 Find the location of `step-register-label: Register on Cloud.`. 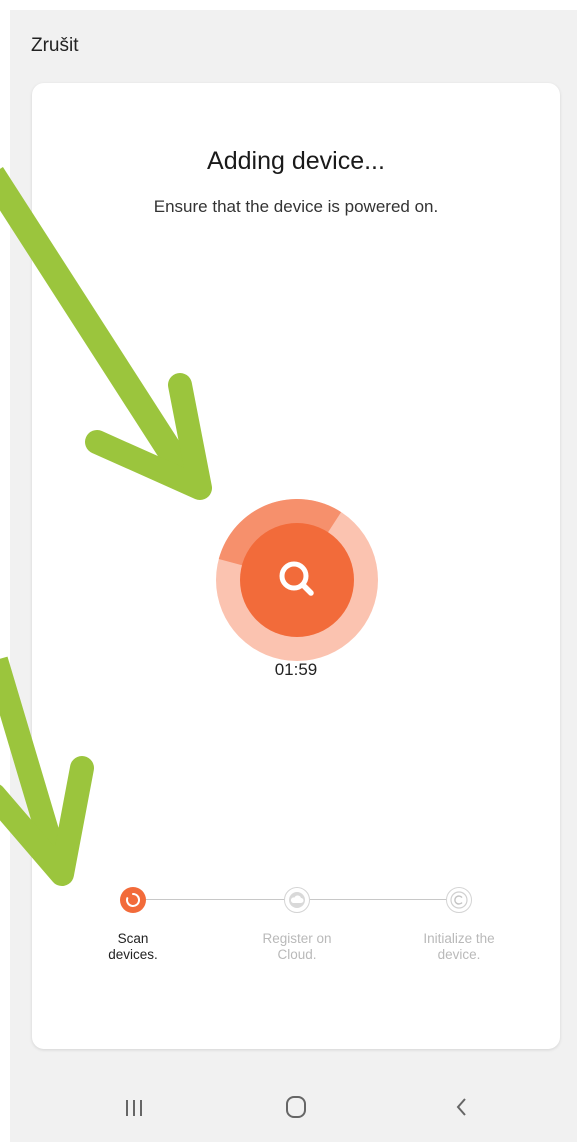

step-register-label: Register on Cloud. is located at coordinates (297, 946).